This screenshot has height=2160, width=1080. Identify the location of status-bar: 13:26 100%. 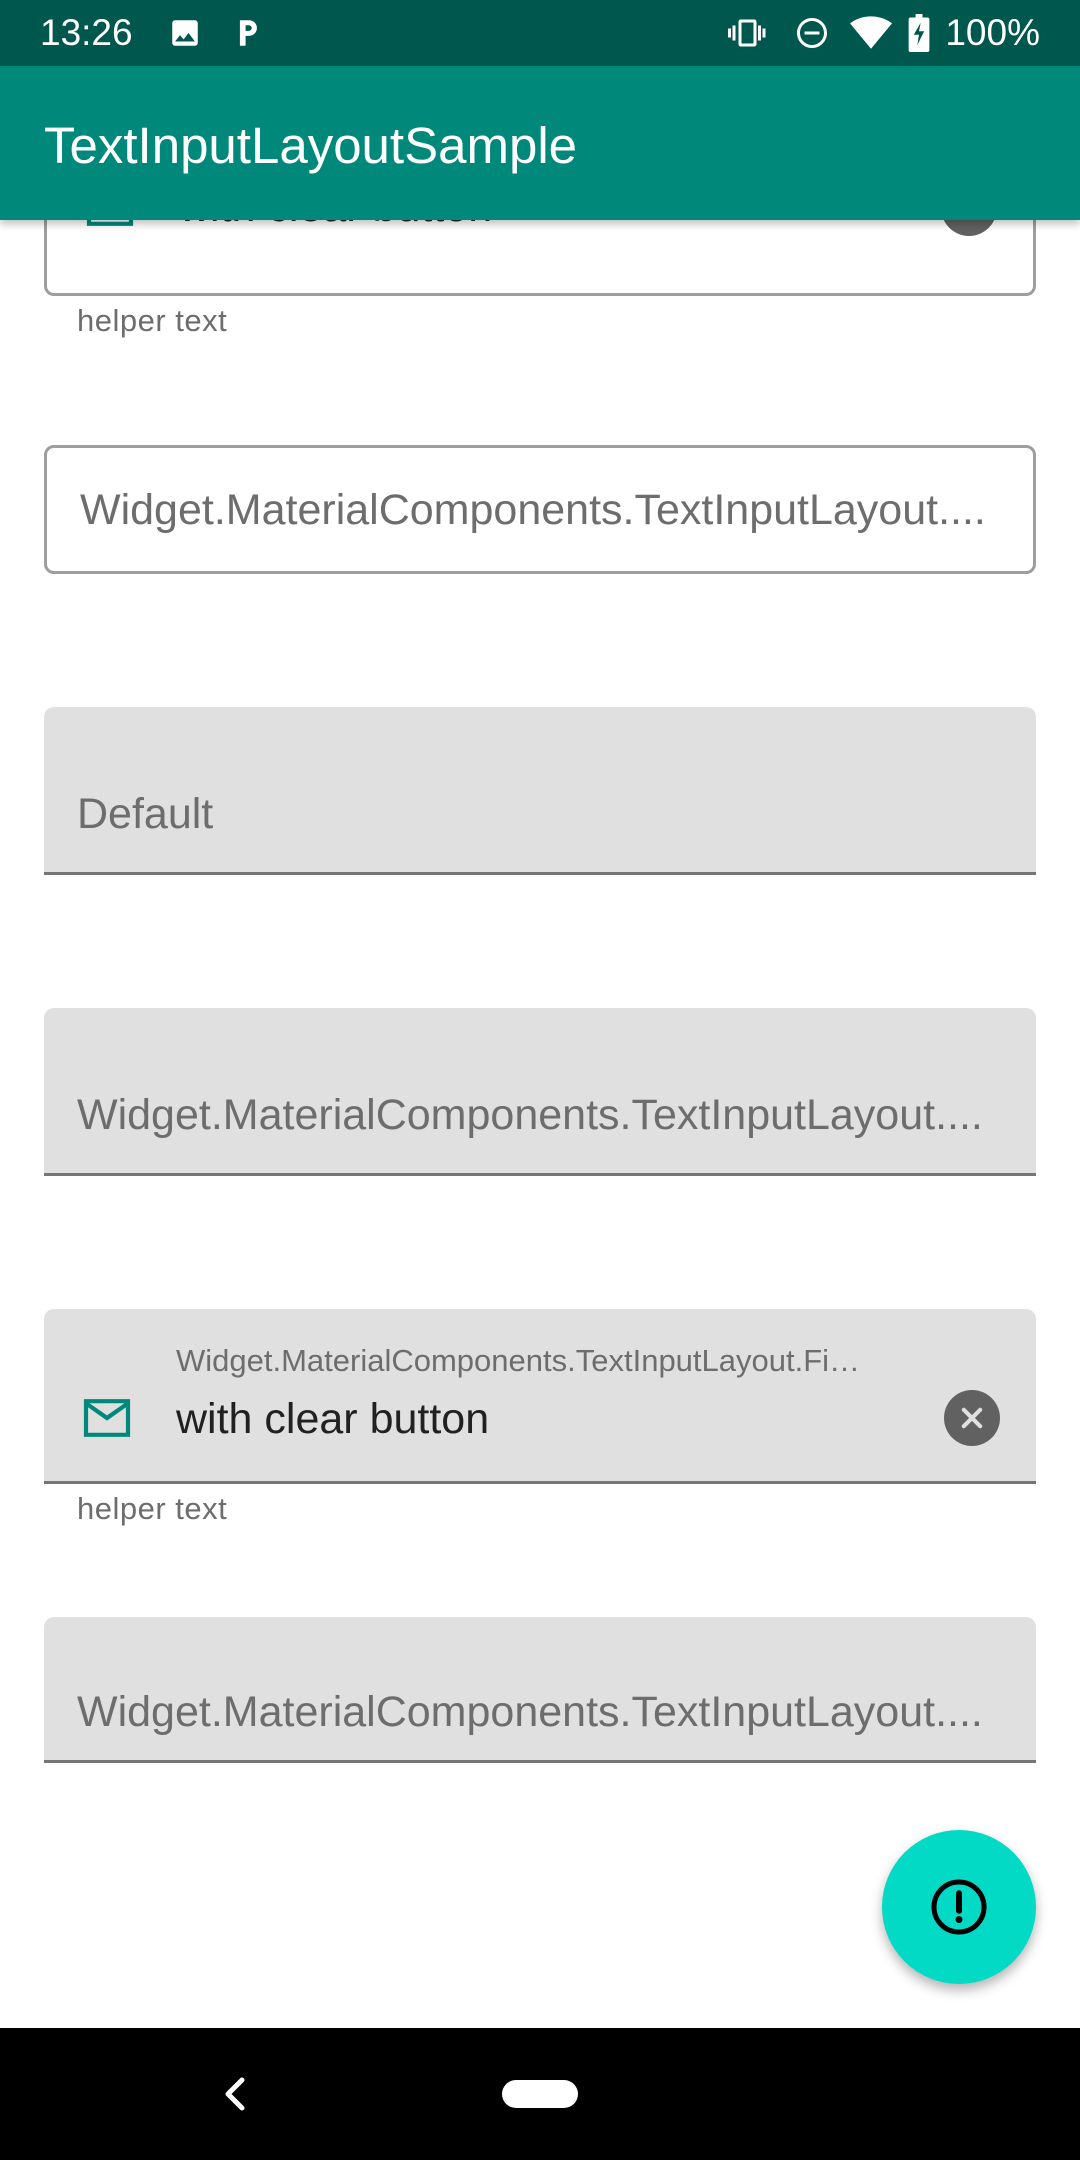
(540, 33).